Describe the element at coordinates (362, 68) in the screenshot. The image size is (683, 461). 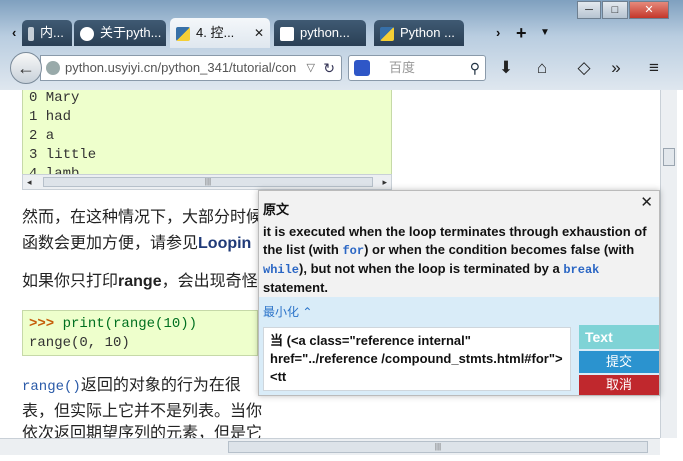
I see `search-engine-icon` at that location.